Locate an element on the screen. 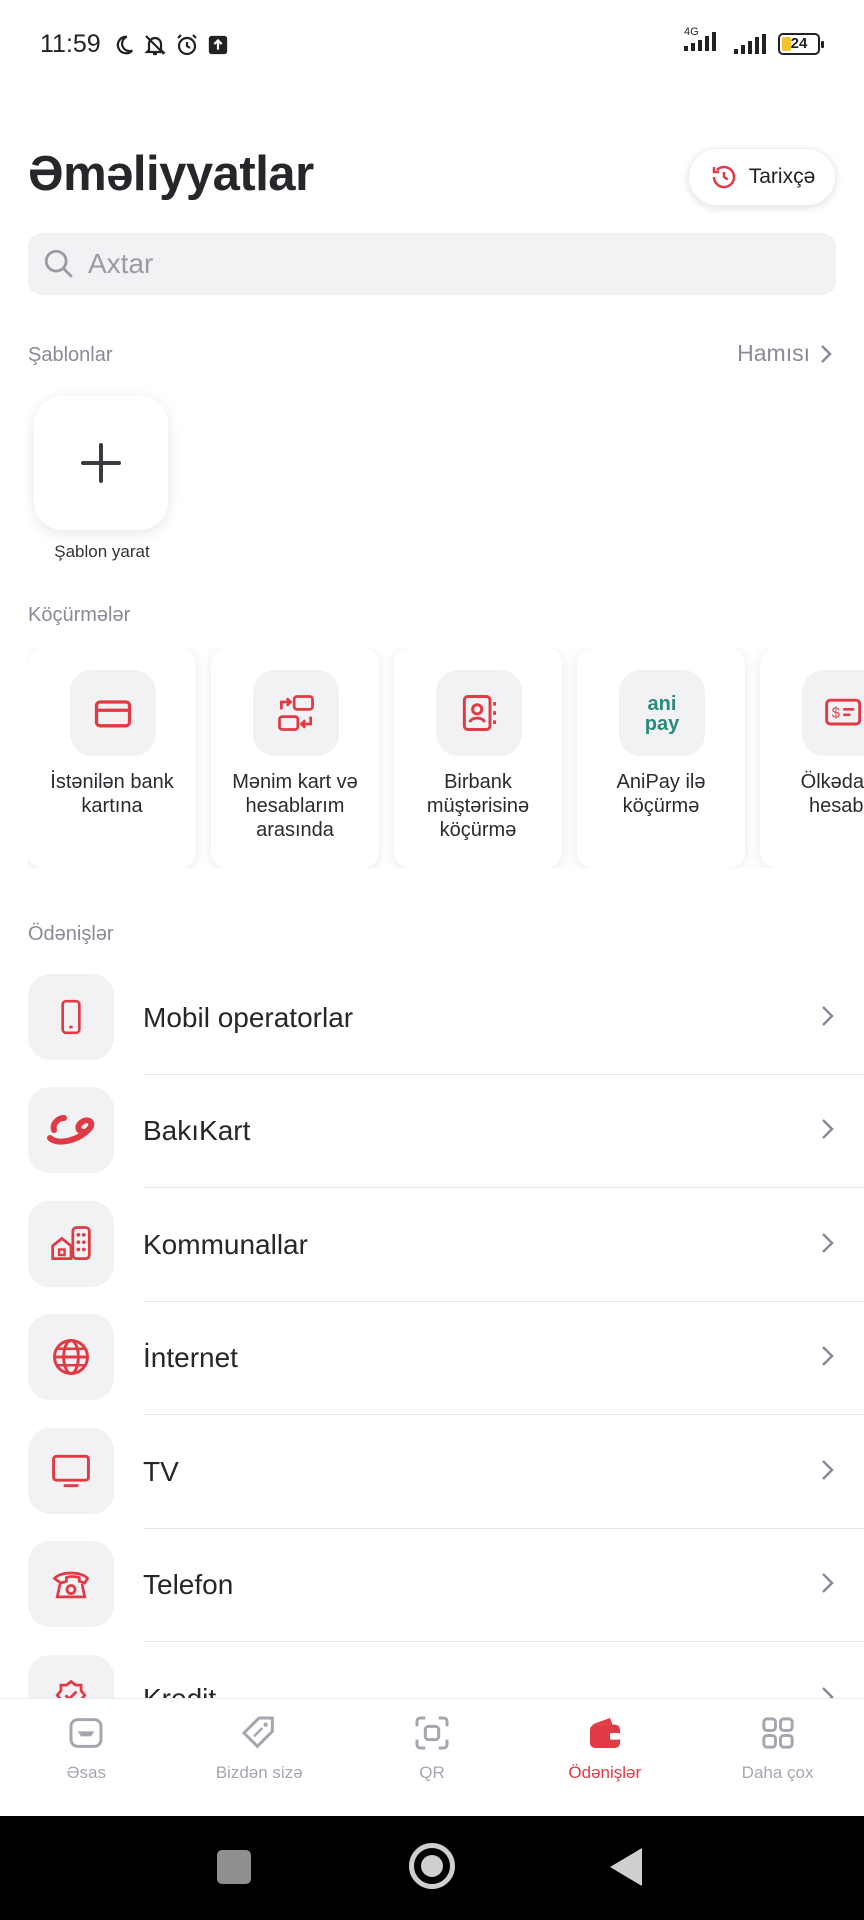 The image size is (864, 1920). transfer-card-anipay: ani pay AniPay ilə köçürmə is located at coordinates (661, 758).